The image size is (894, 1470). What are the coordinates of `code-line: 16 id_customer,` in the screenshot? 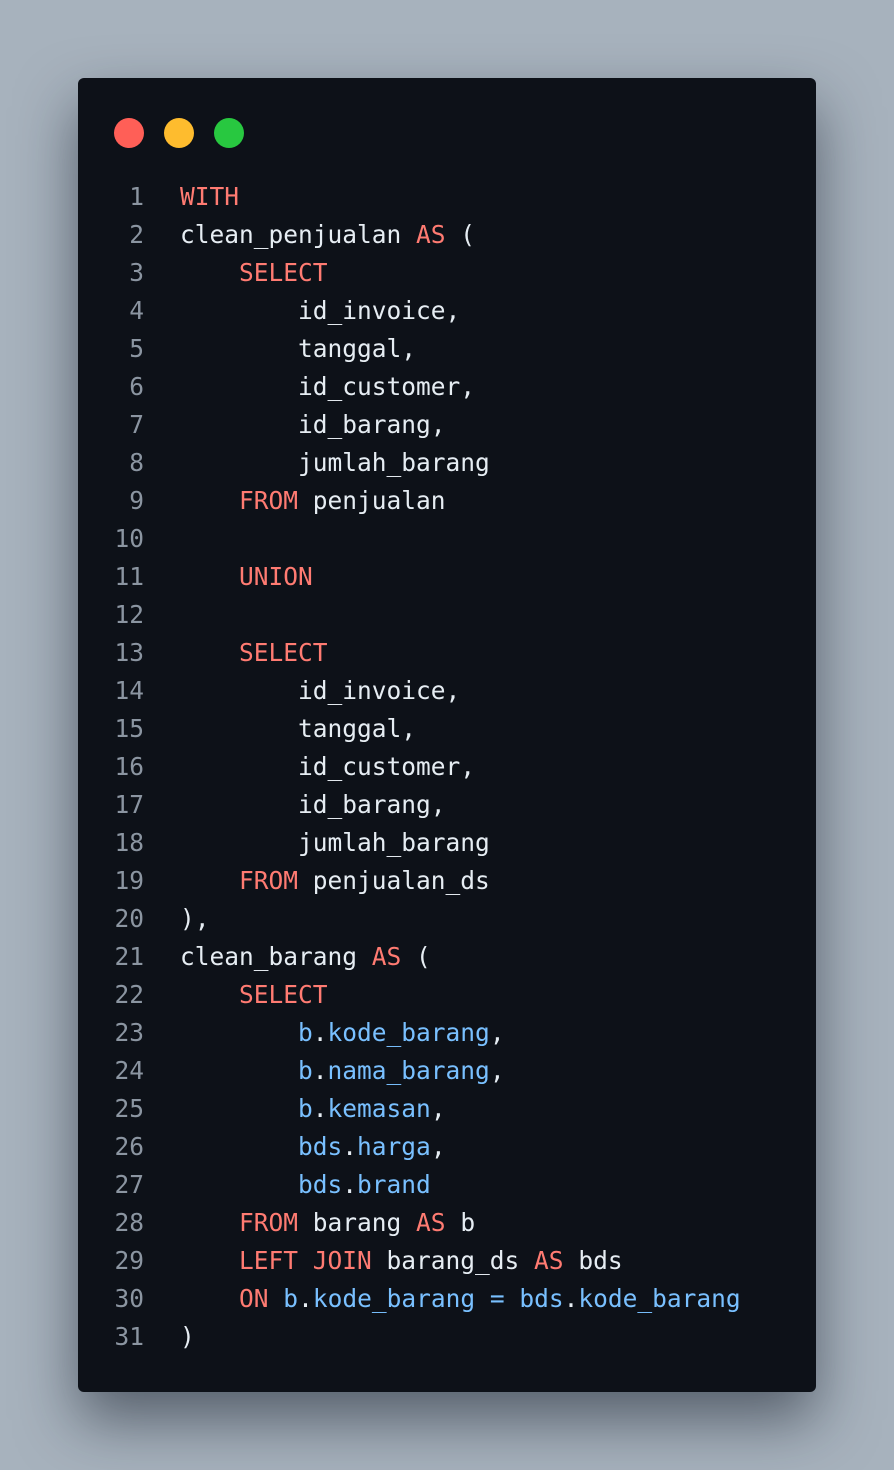 It's located at (447, 767).